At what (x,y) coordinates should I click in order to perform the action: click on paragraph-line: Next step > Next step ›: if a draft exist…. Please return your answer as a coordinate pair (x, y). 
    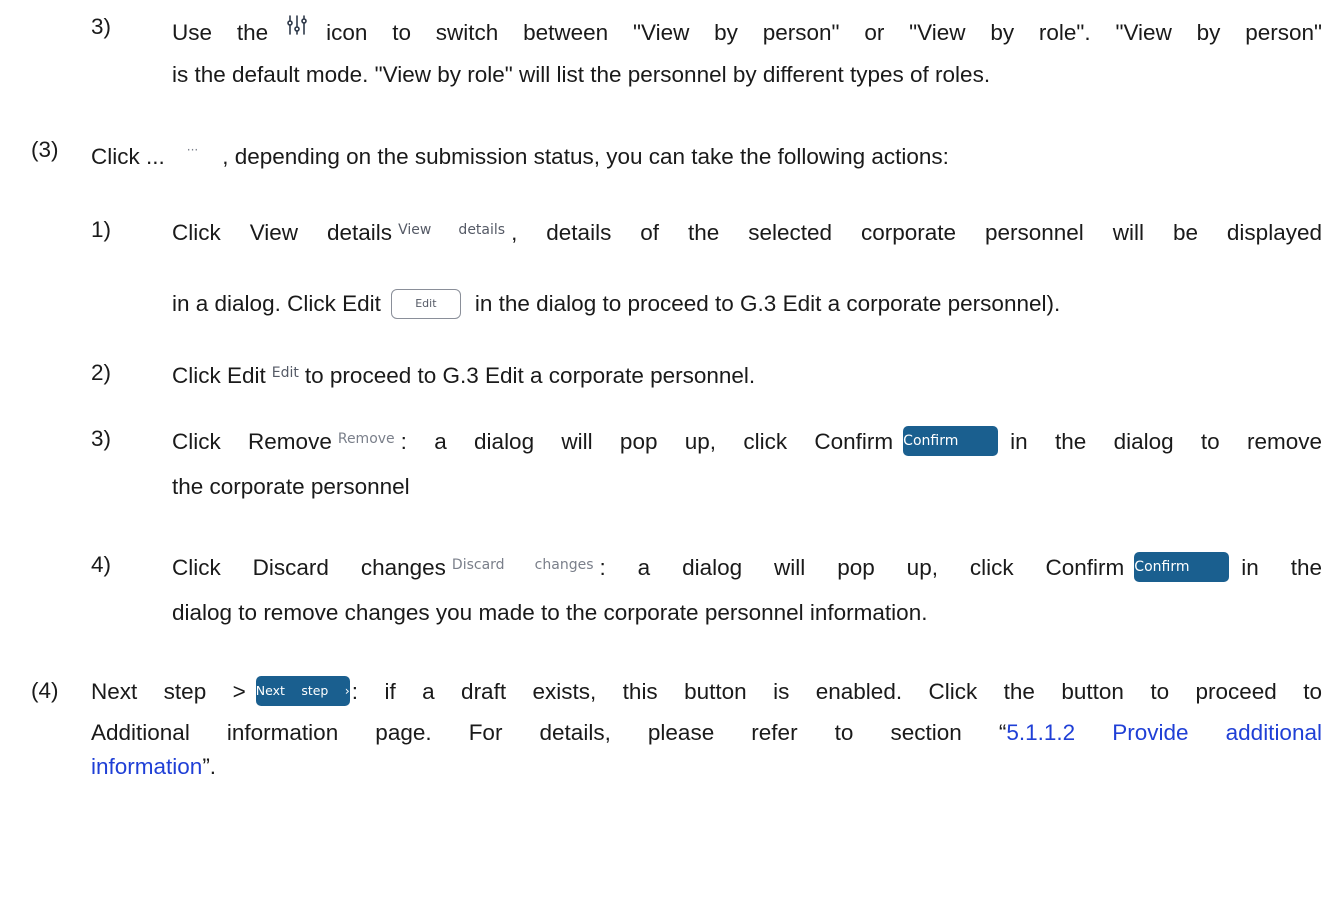
    Looking at the image, I should click on (706, 691).